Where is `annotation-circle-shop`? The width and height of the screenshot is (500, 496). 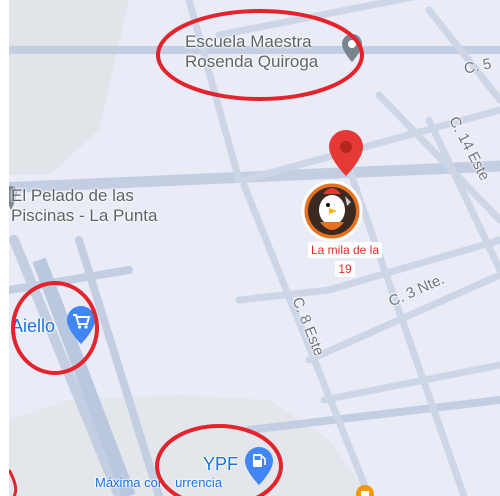
annotation-circle-shop is located at coordinates (55, 328).